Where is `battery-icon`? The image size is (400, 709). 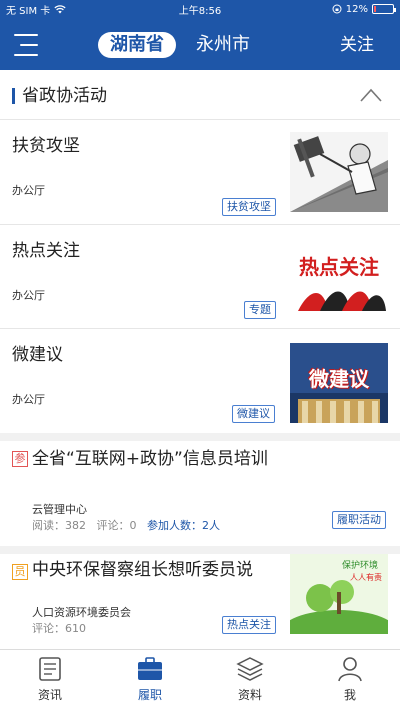
battery-icon is located at coordinates (384, 9).